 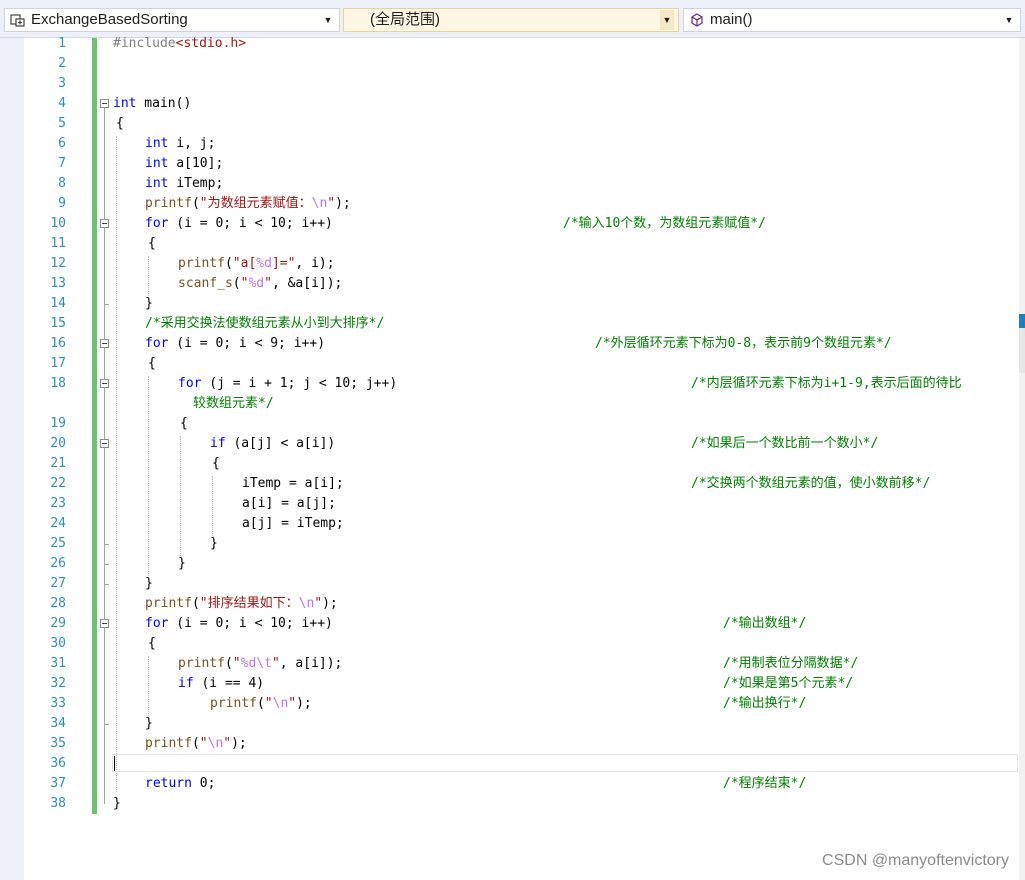 I want to click on code-comment: /*输出数组*/, so click(x=765, y=623).